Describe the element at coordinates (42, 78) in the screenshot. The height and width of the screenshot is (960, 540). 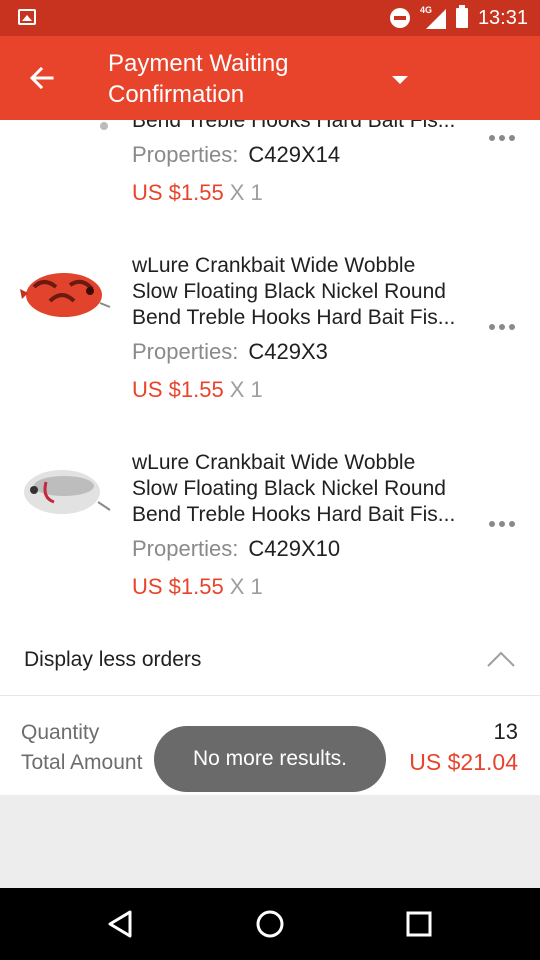
I see `back-arrow-icon` at that location.